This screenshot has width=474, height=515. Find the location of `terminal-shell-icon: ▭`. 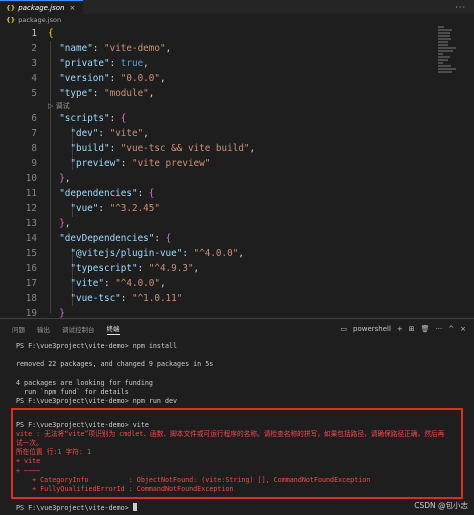

terminal-shell-icon: ▭ is located at coordinates (343, 329).